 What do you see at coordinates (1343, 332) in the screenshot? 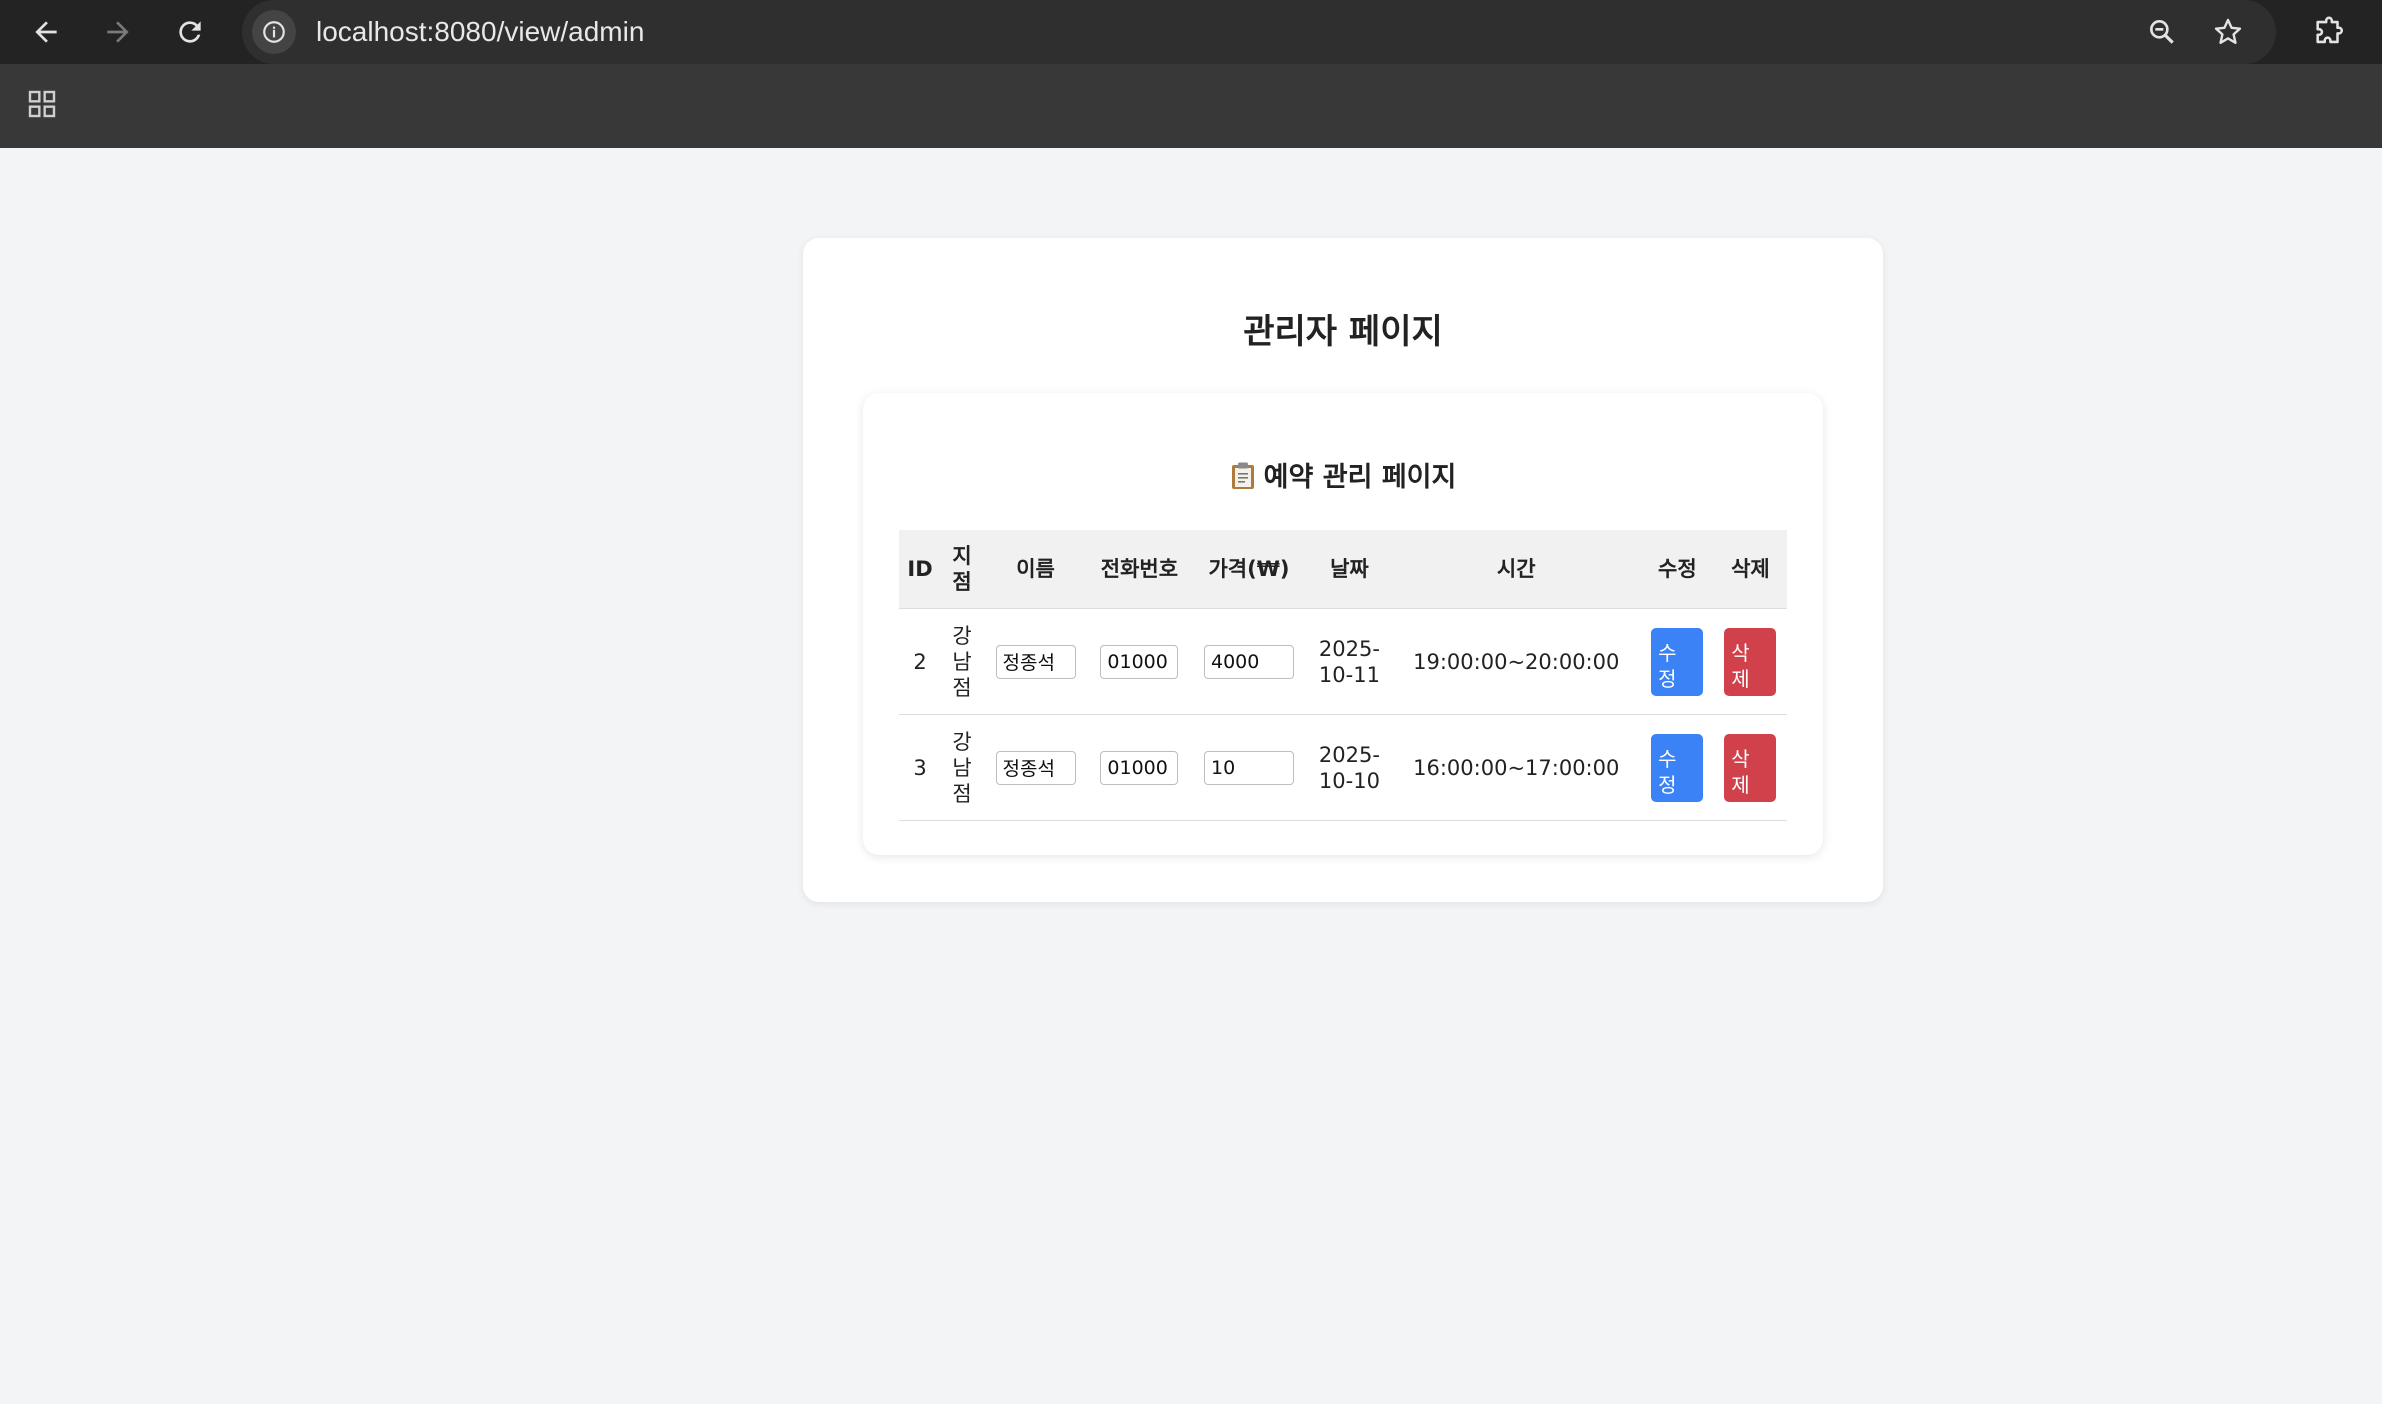
I see `page-title: 관리자 페이지` at bounding box center [1343, 332].